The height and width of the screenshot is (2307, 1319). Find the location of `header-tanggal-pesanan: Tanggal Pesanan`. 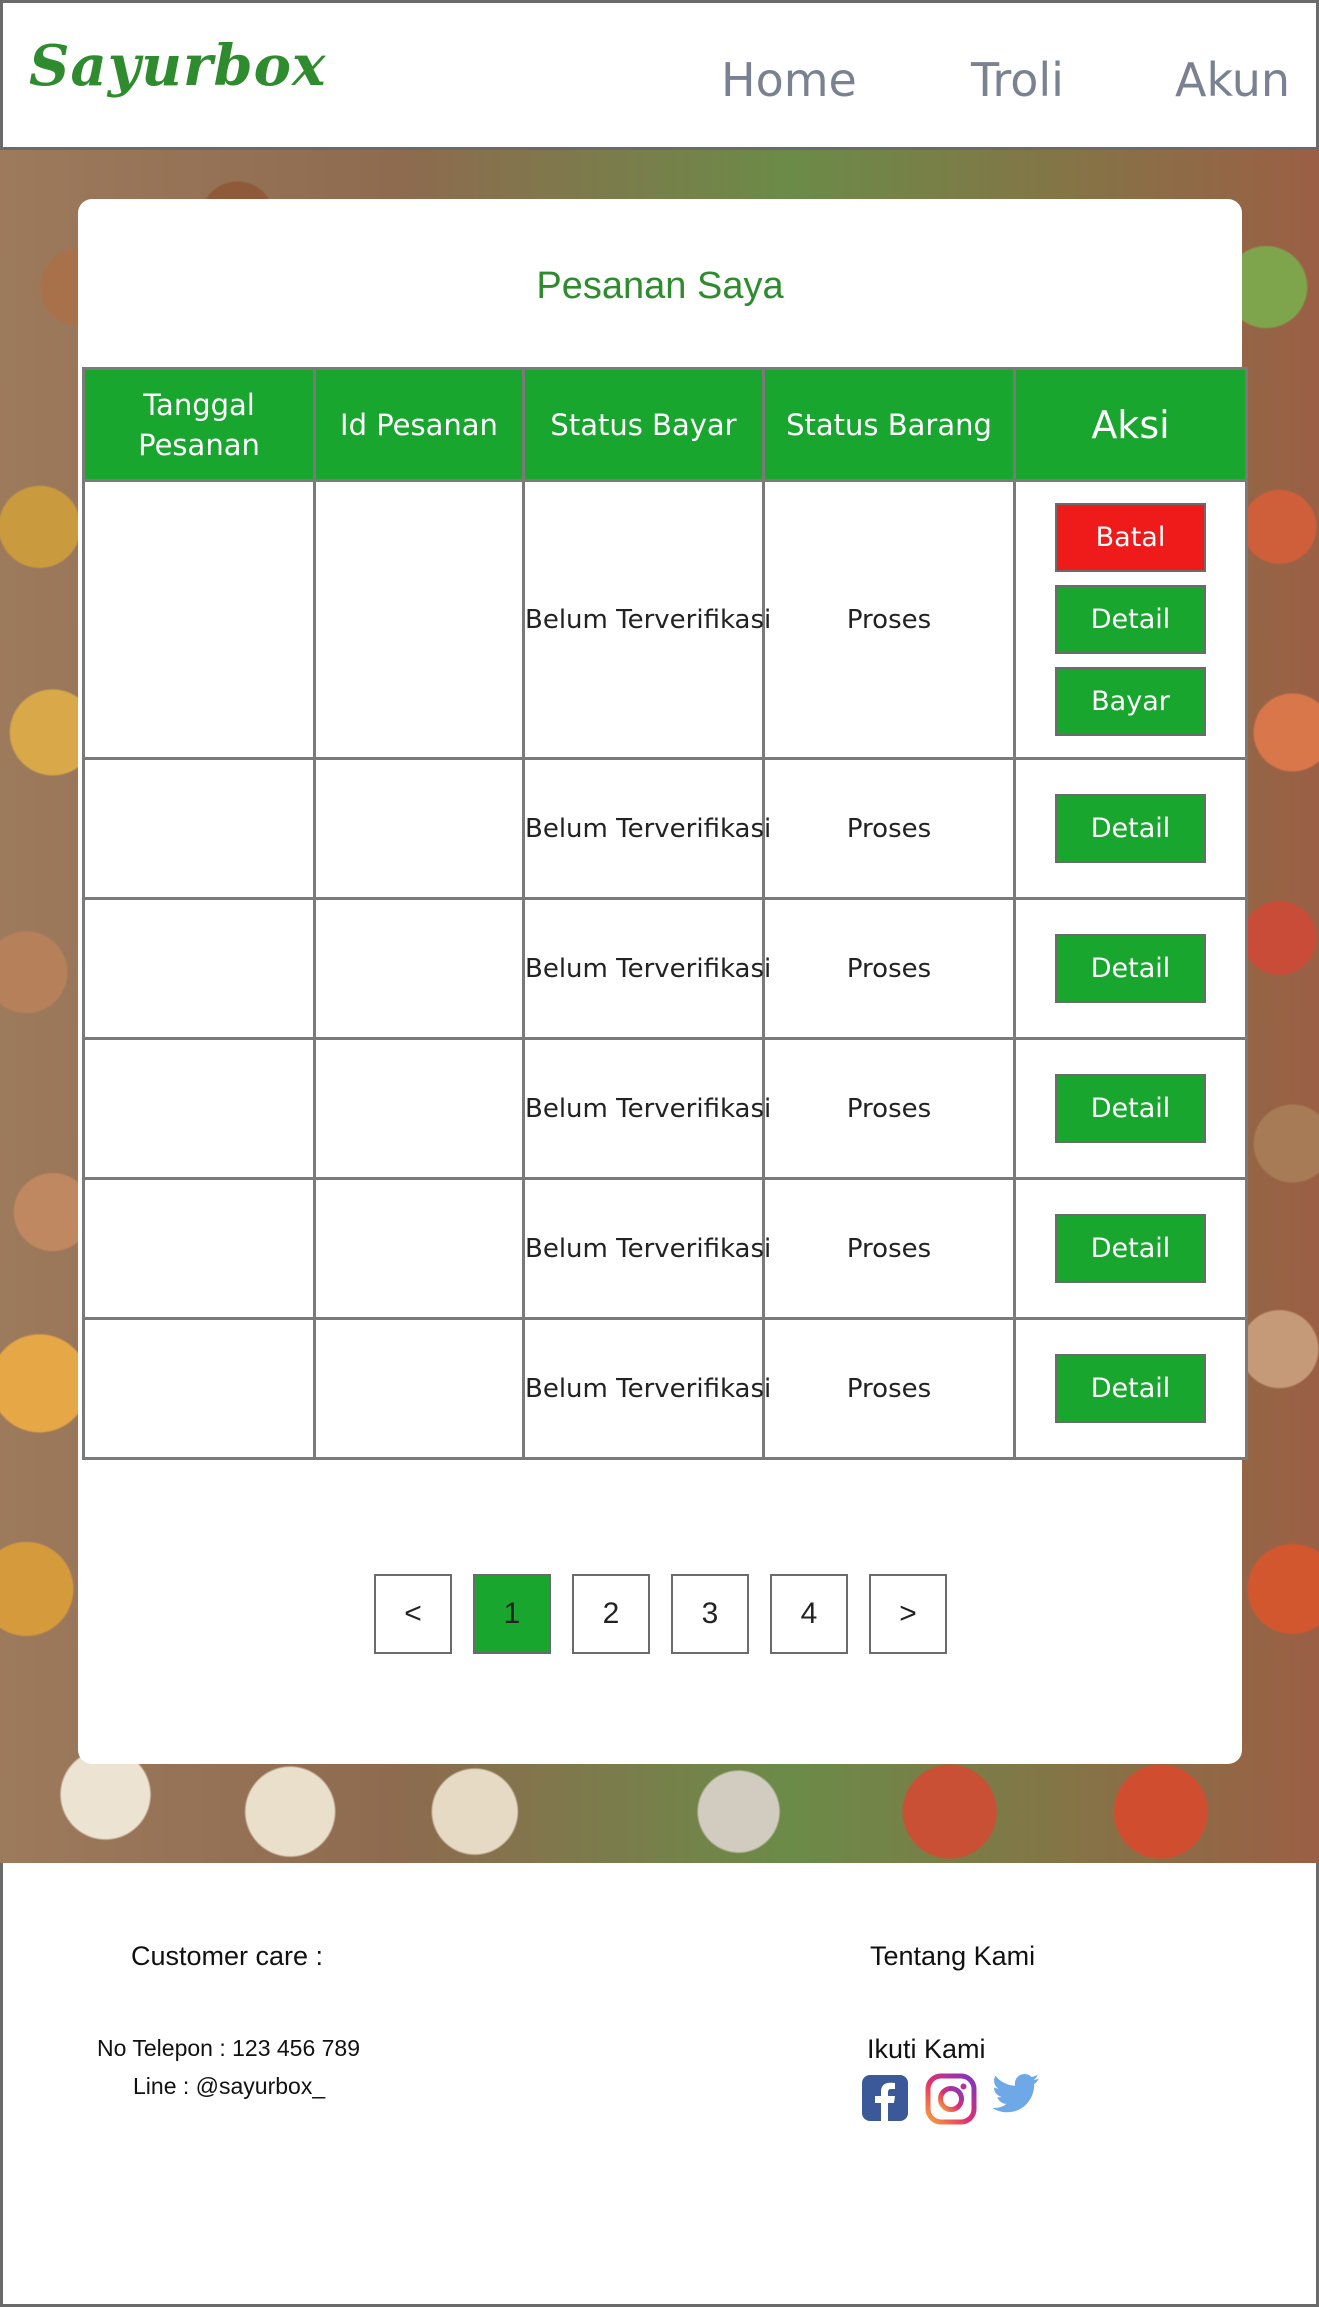

header-tanggal-pesanan: Tanggal Pesanan is located at coordinates (199, 424).